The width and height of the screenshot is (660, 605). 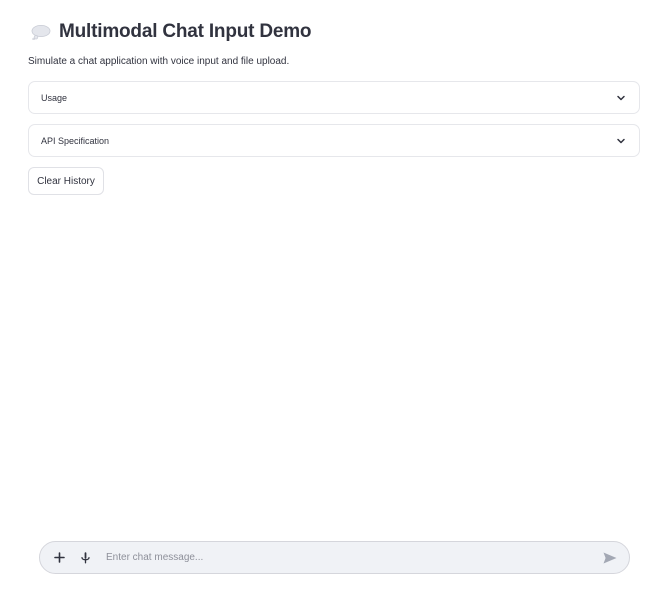 What do you see at coordinates (75, 140) in the screenshot?
I see `api-specification-expander-label: API Specification` at bounding box center [75, 140].